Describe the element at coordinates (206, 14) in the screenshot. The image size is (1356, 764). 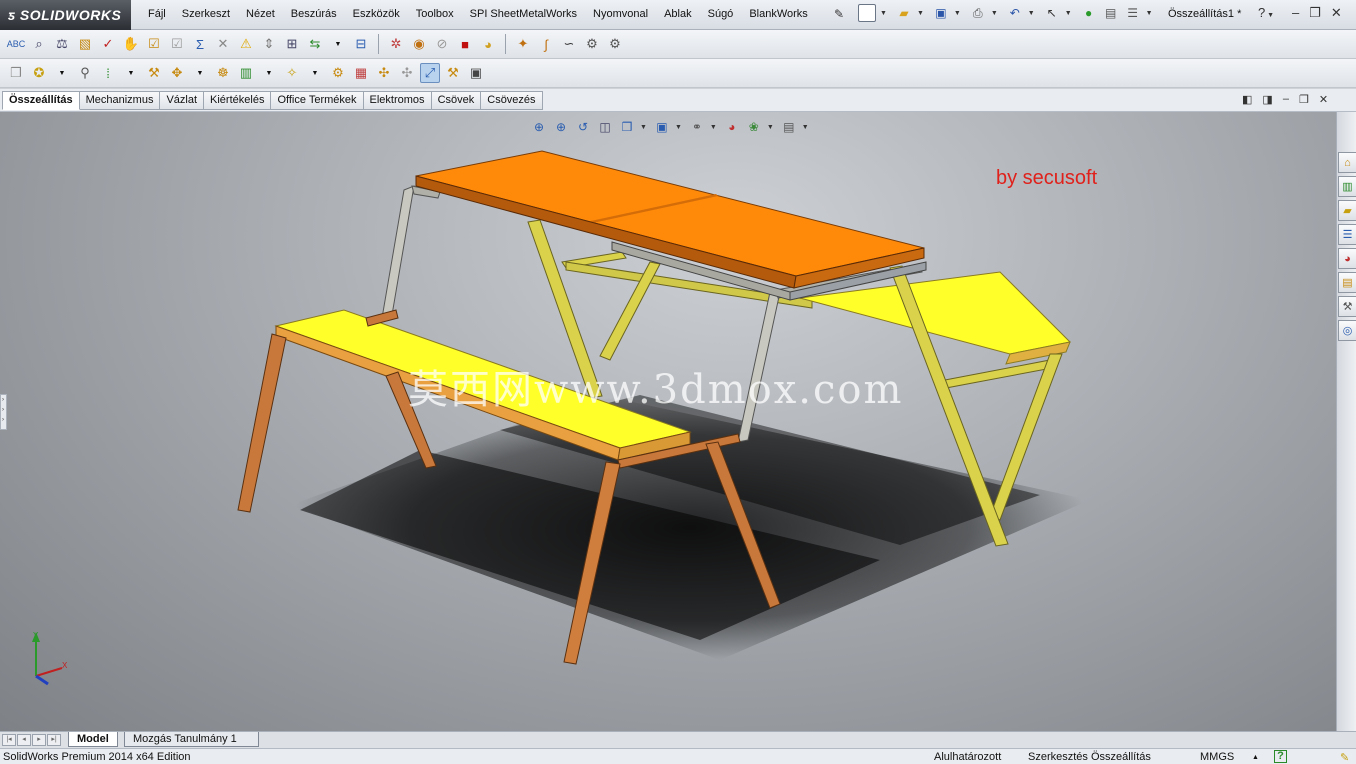
I see `menu-edit: Szerkeszt` at that location.